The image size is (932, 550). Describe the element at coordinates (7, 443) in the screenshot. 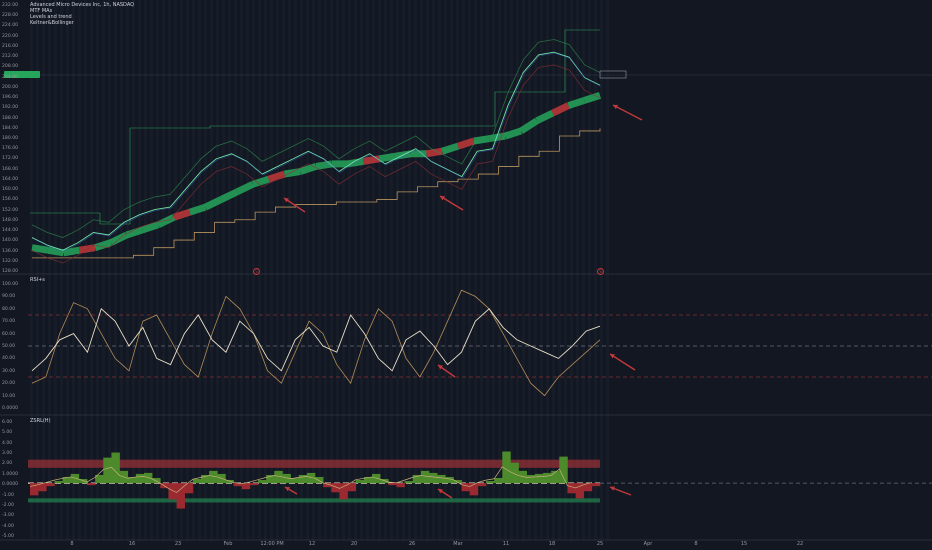

I see `zsrl-axis-label: 4.00` at that location.